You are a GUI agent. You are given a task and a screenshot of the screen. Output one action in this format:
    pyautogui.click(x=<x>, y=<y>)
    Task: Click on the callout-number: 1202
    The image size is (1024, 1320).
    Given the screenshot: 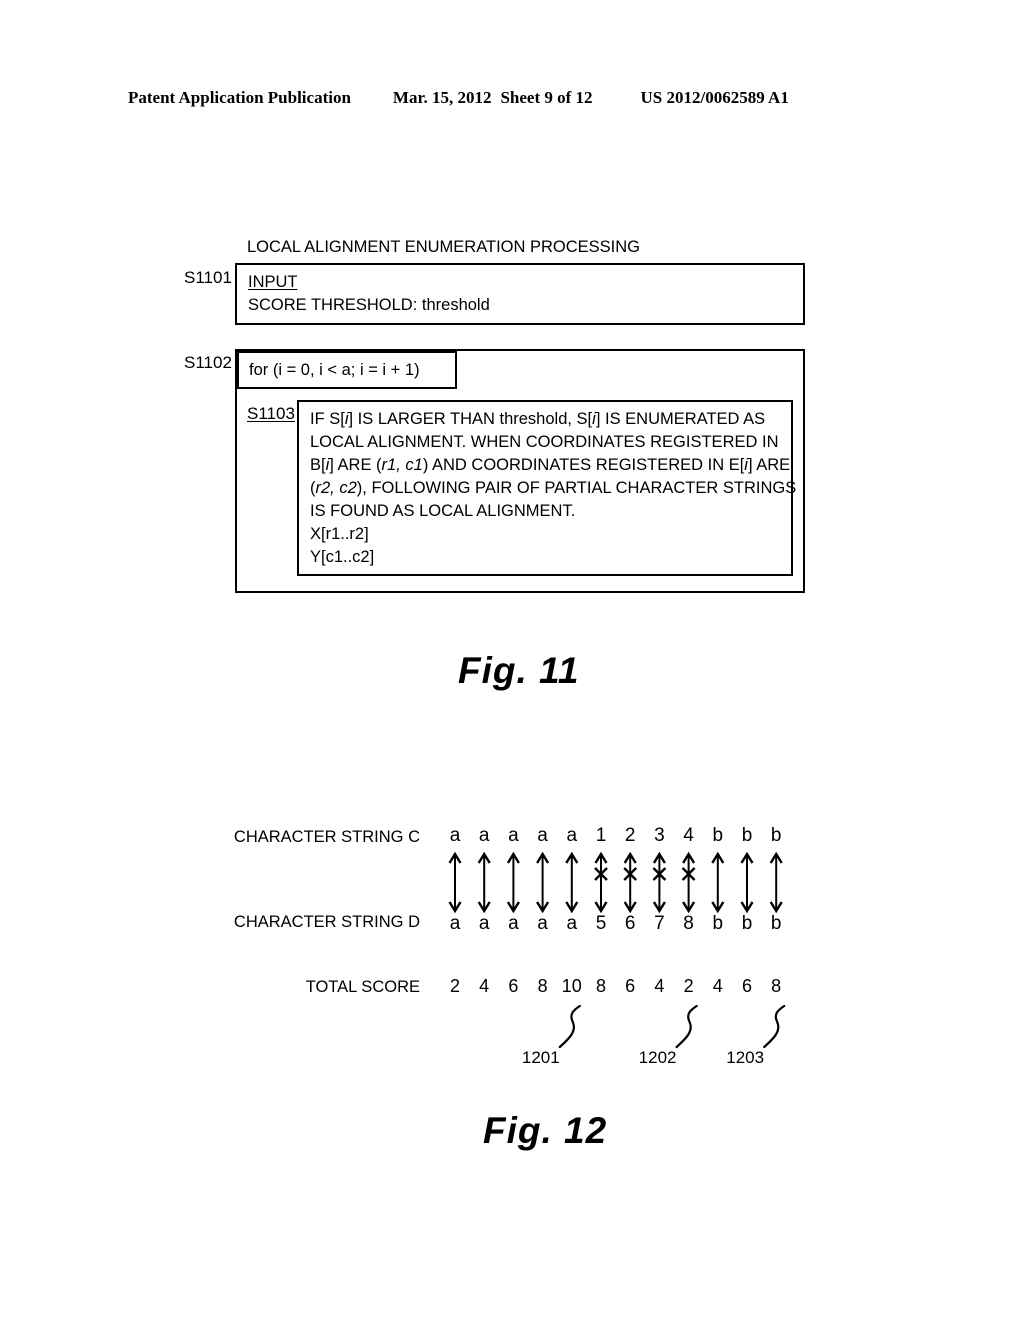 What is the action you would take?
    pyautogui.click(x=657, y=1057)
    